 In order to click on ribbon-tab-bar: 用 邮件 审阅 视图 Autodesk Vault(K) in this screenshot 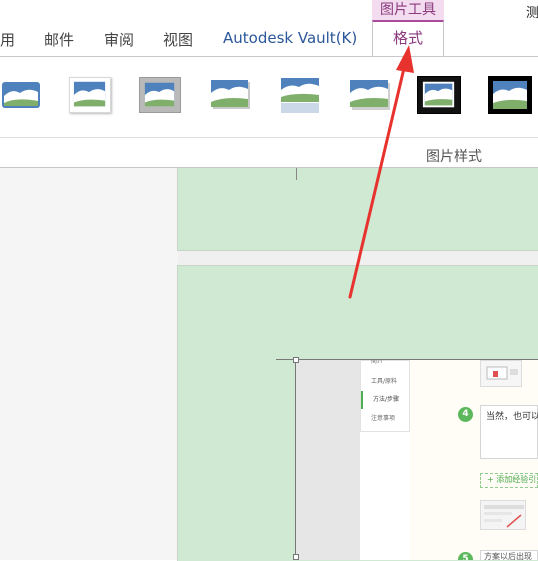, I will do `click(269, 28)`.